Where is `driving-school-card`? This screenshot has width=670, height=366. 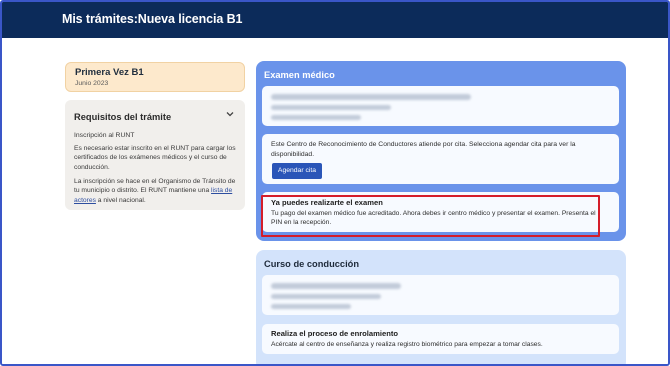 driving-school-card is located at coordinates (440, 295).